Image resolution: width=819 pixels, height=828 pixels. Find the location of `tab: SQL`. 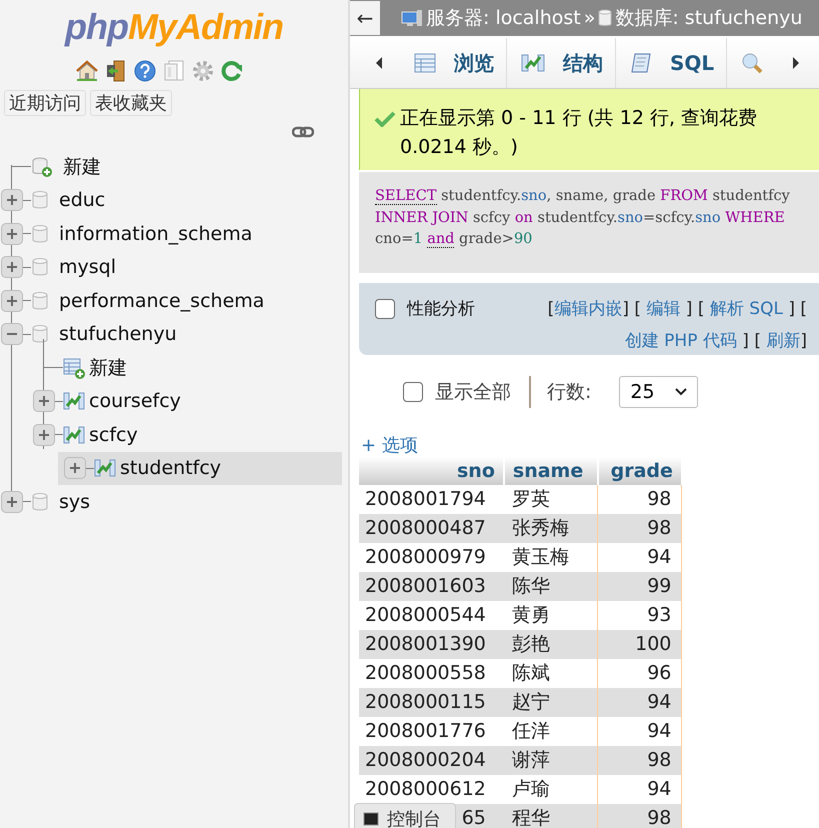

tab: SQL is located at coordinates (672, 63).